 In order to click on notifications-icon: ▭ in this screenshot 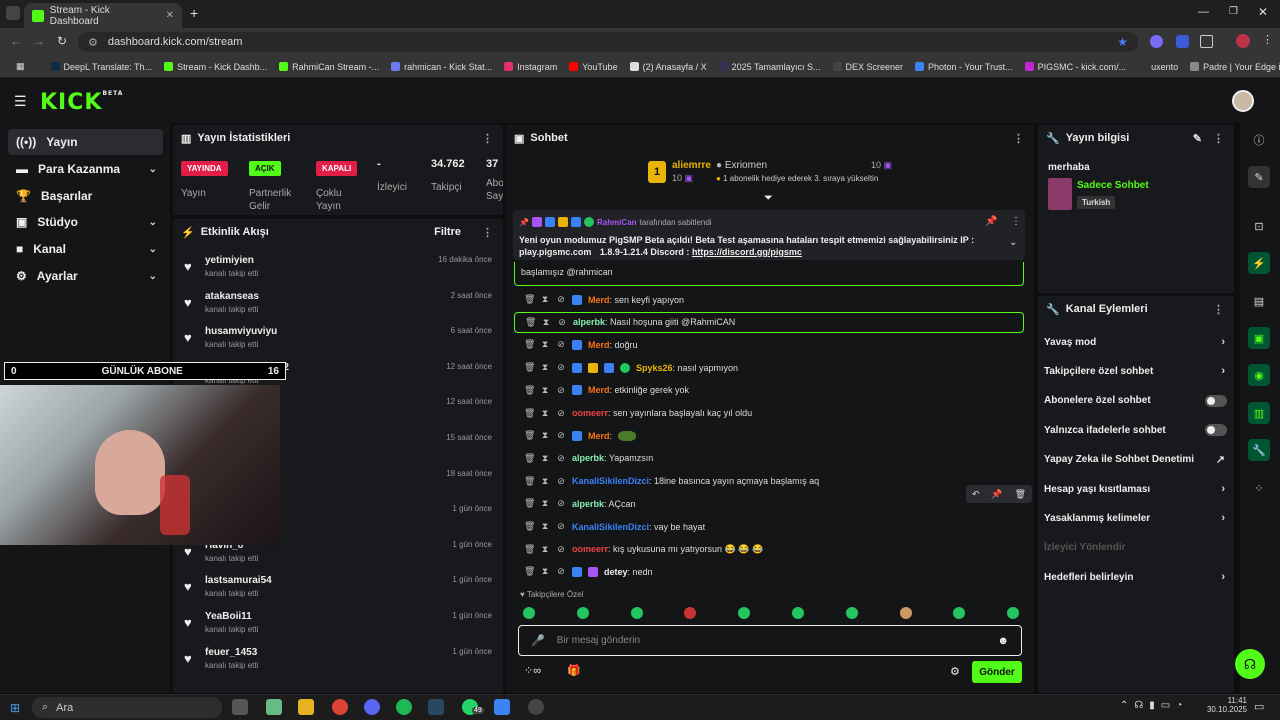, I will do `click(1259, 706)`.